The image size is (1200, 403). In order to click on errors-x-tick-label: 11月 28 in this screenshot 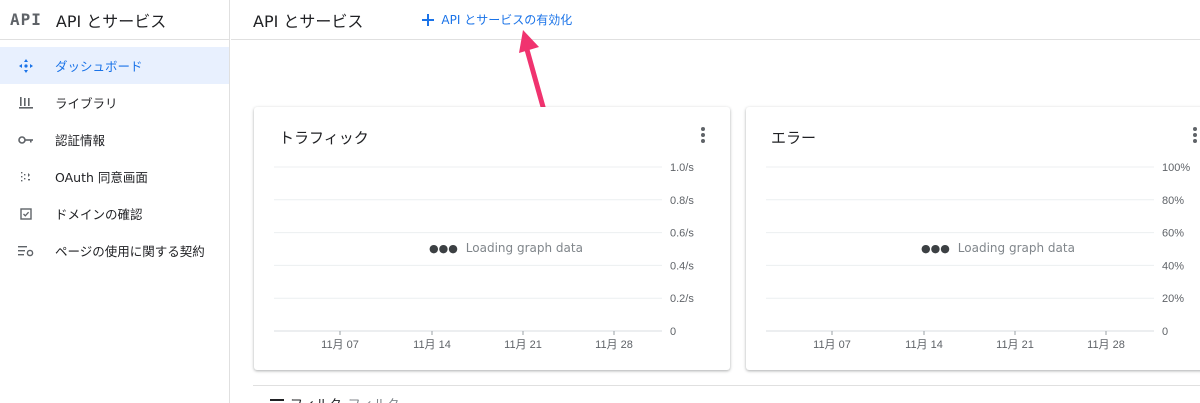, I will do `click(1106, 345)`.